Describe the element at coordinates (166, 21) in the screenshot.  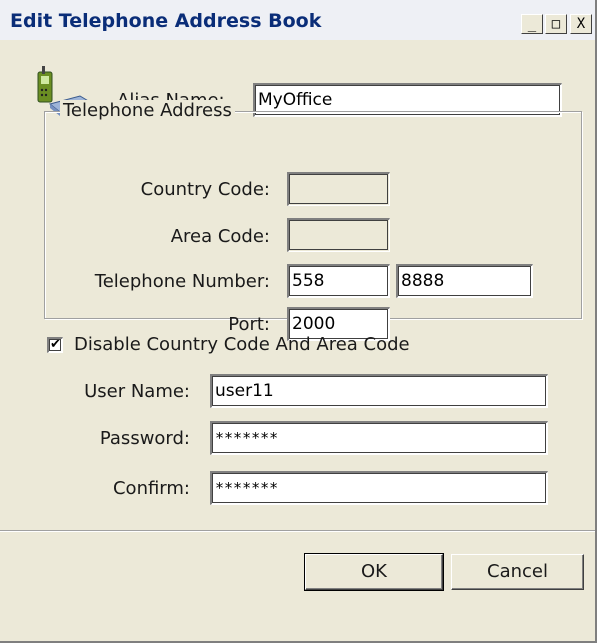
I see `window-title: Edit Telephone Address Book` at that location.